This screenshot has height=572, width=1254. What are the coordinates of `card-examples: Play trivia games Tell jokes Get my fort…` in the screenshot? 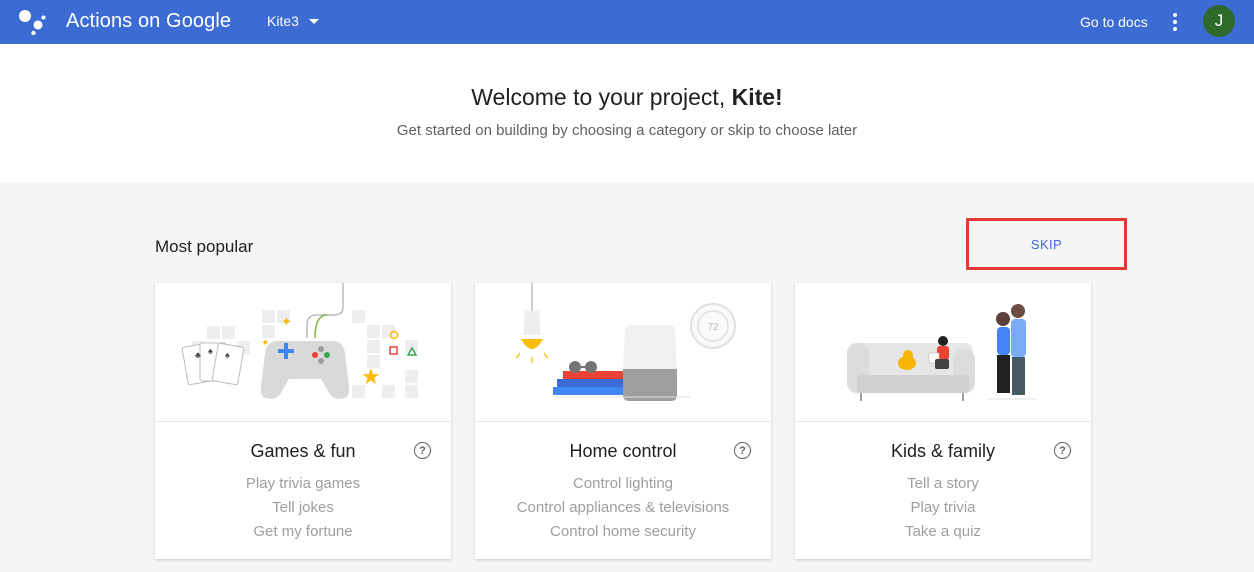 It's located at (303, 508).